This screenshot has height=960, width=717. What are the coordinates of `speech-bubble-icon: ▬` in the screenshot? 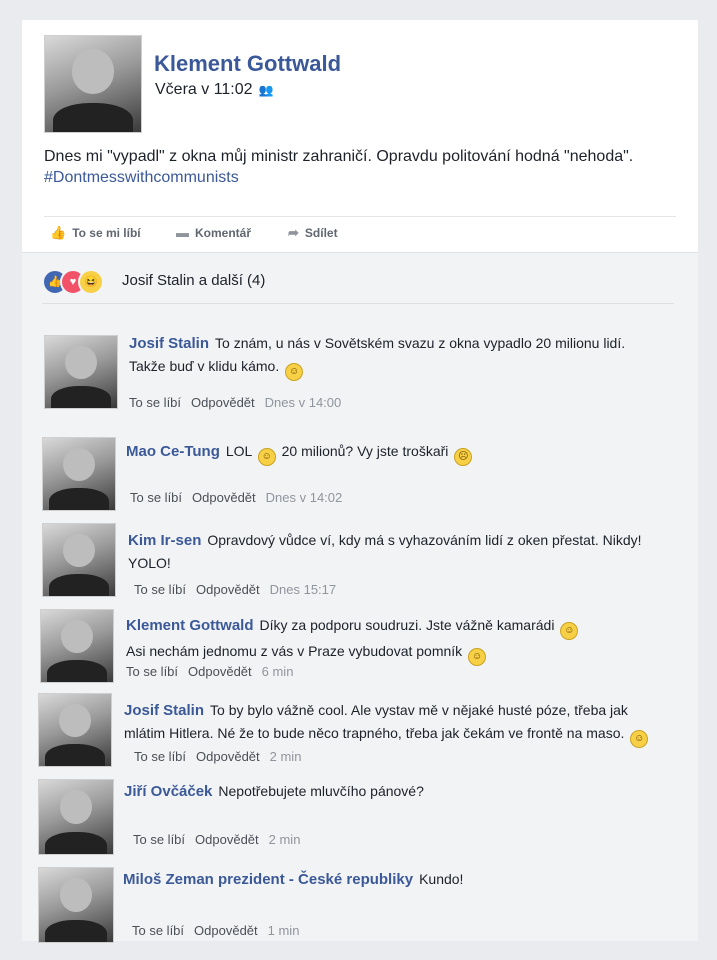 It's located at (182, 232).